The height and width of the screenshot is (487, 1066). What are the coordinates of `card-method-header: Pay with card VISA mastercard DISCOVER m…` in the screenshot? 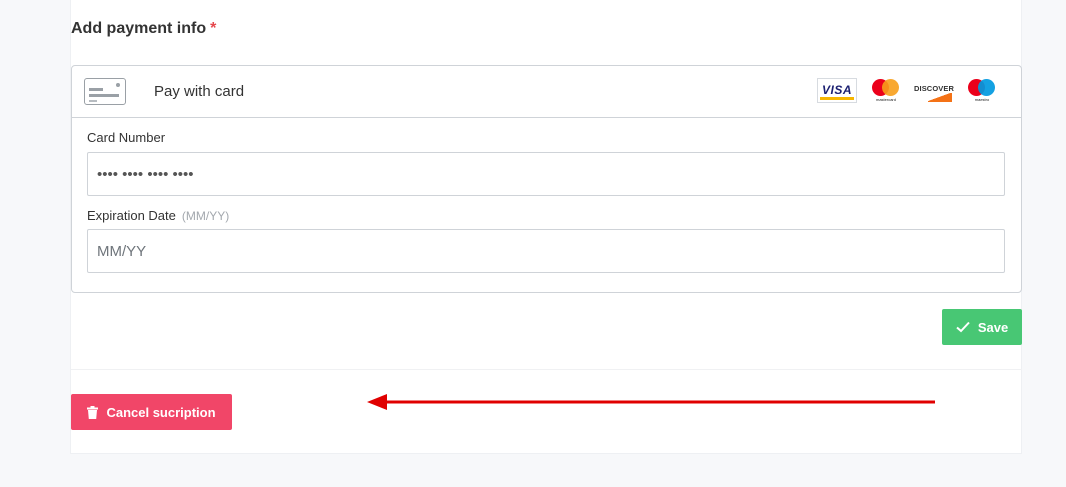 It's located at (546, 92).